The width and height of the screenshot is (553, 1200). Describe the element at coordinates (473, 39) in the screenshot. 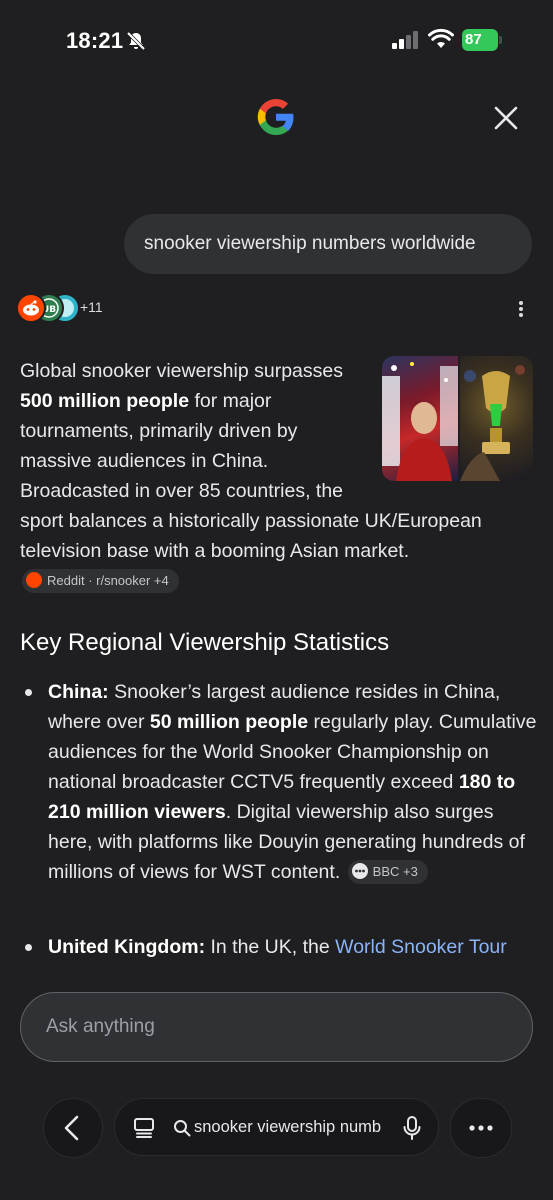

I see `battery-level: 87` at that location.